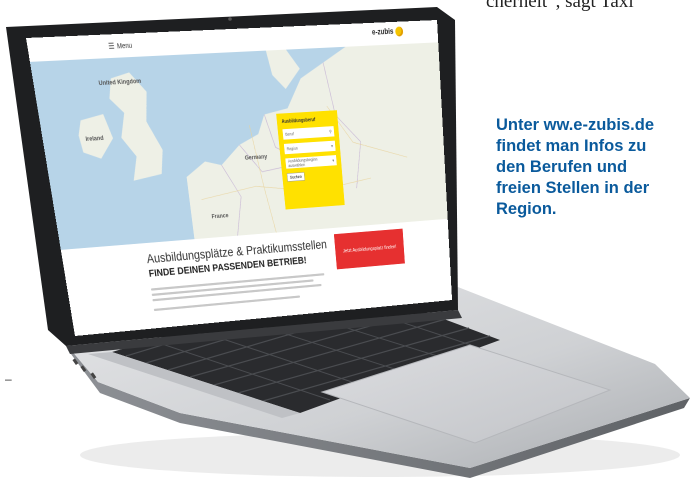 Image resolution: width=693 pixels, height=490 pixels. Describe the element at coordinates (111, 46) in the screenshot. I see `hamburger-icon: ☰` at that location.